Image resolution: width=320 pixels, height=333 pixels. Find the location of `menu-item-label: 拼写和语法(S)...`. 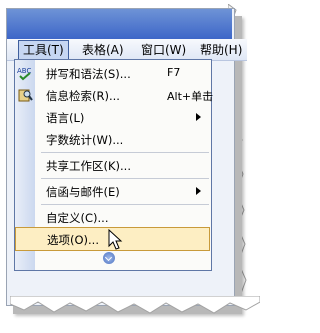

menu-item-label: 拼写和语法(S)... is located at coordinates (88, 74).